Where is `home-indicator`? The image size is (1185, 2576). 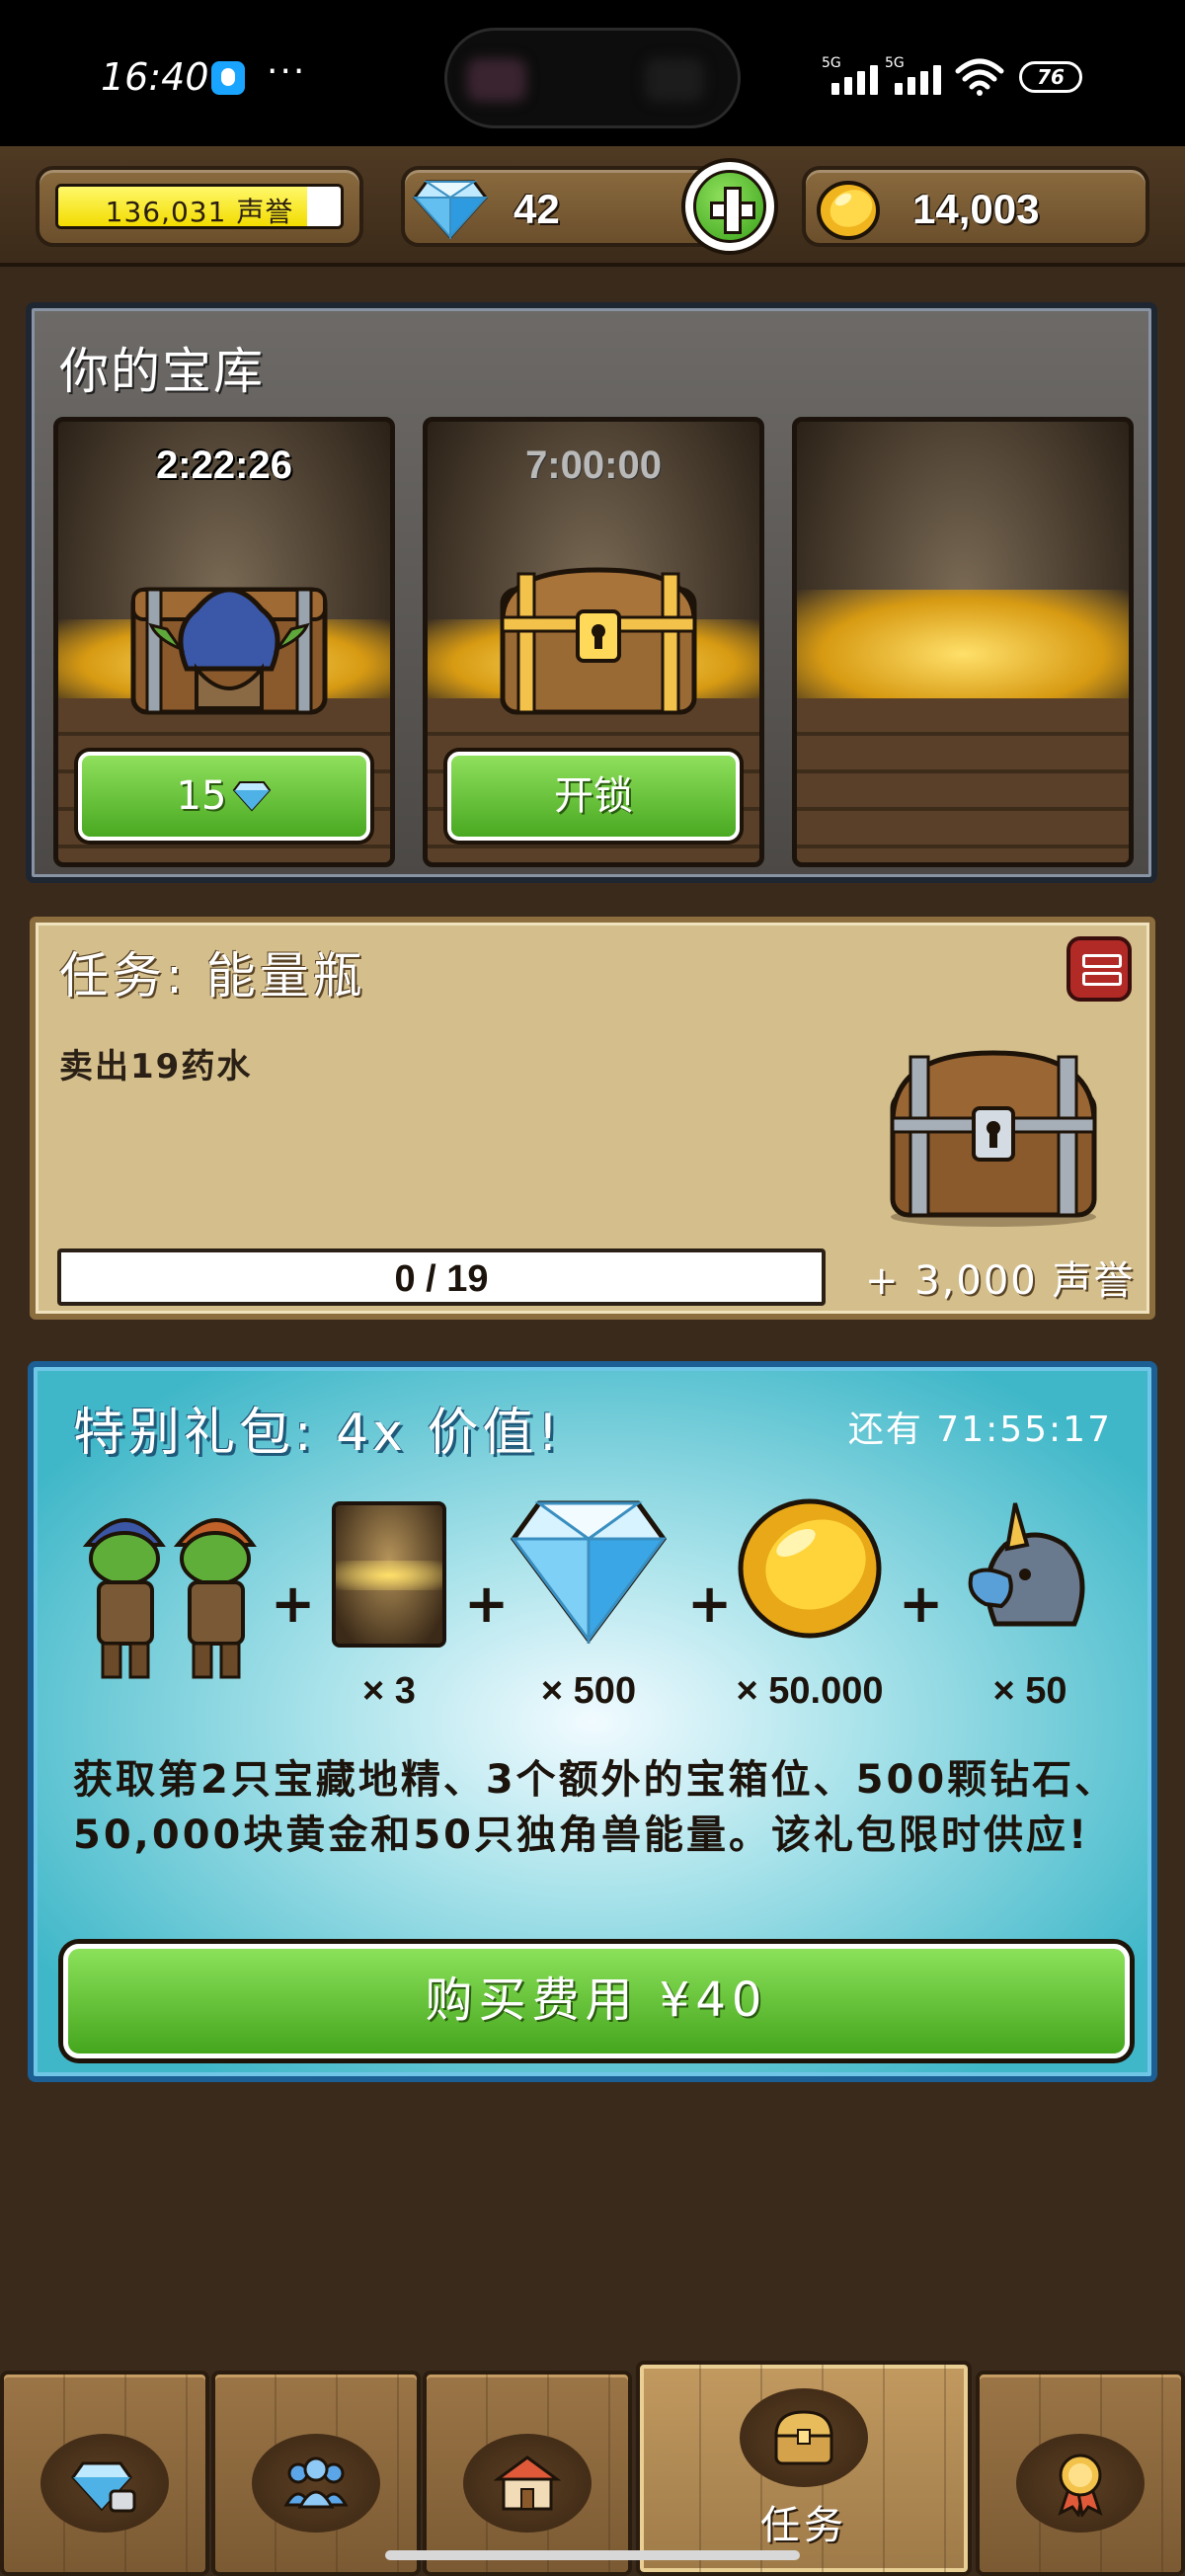
home-indicator is located at coordinates (592, 2555).